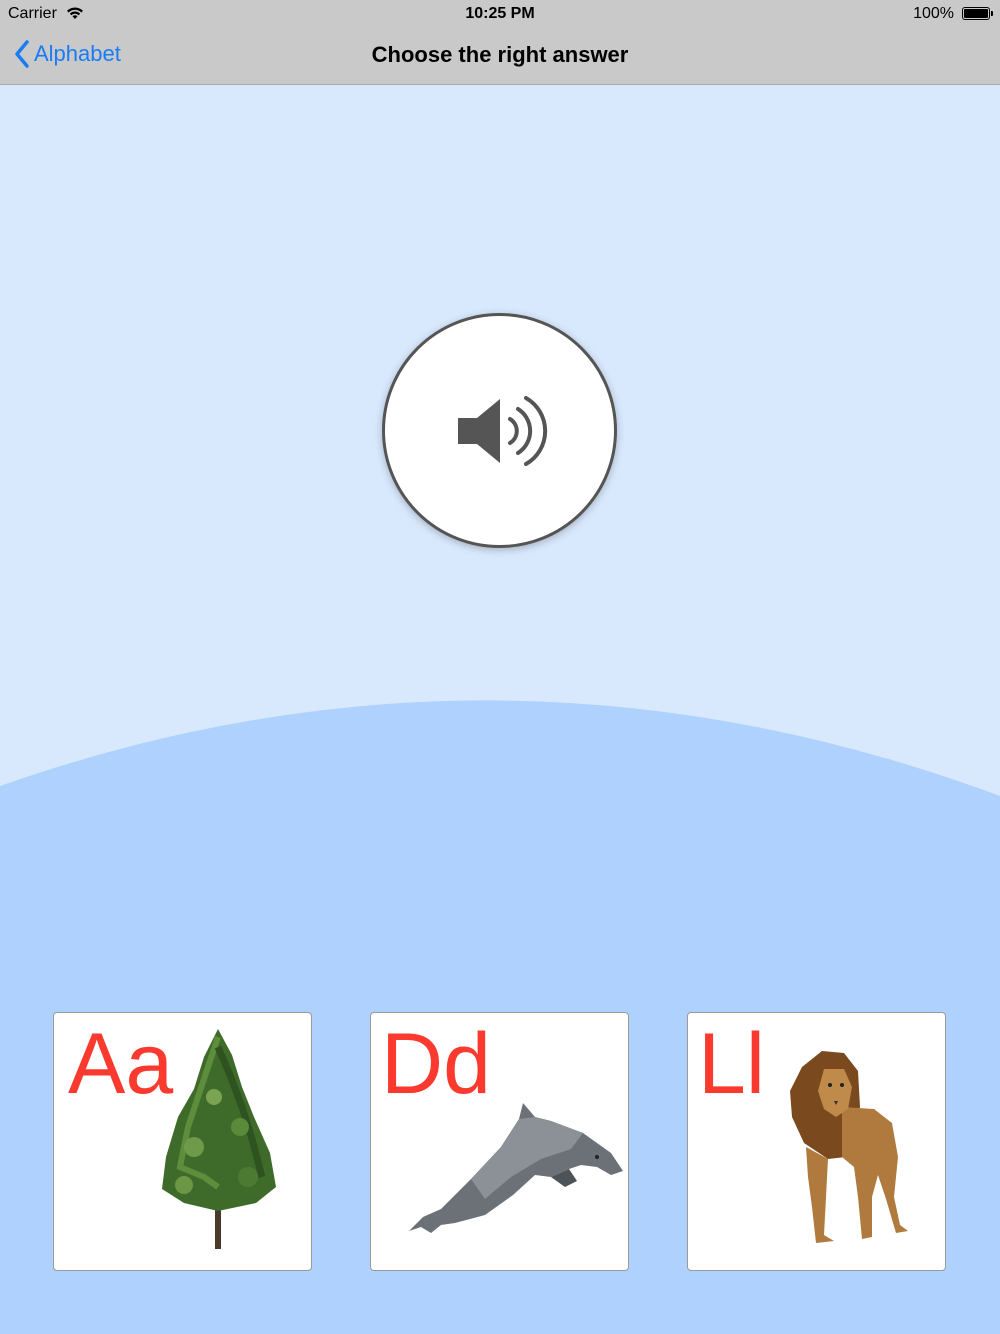 The height and width of the screenshot is (1334, 1000). I want to click on navigation-bar: Alphabet Choose the right answer, so click(500, 56).